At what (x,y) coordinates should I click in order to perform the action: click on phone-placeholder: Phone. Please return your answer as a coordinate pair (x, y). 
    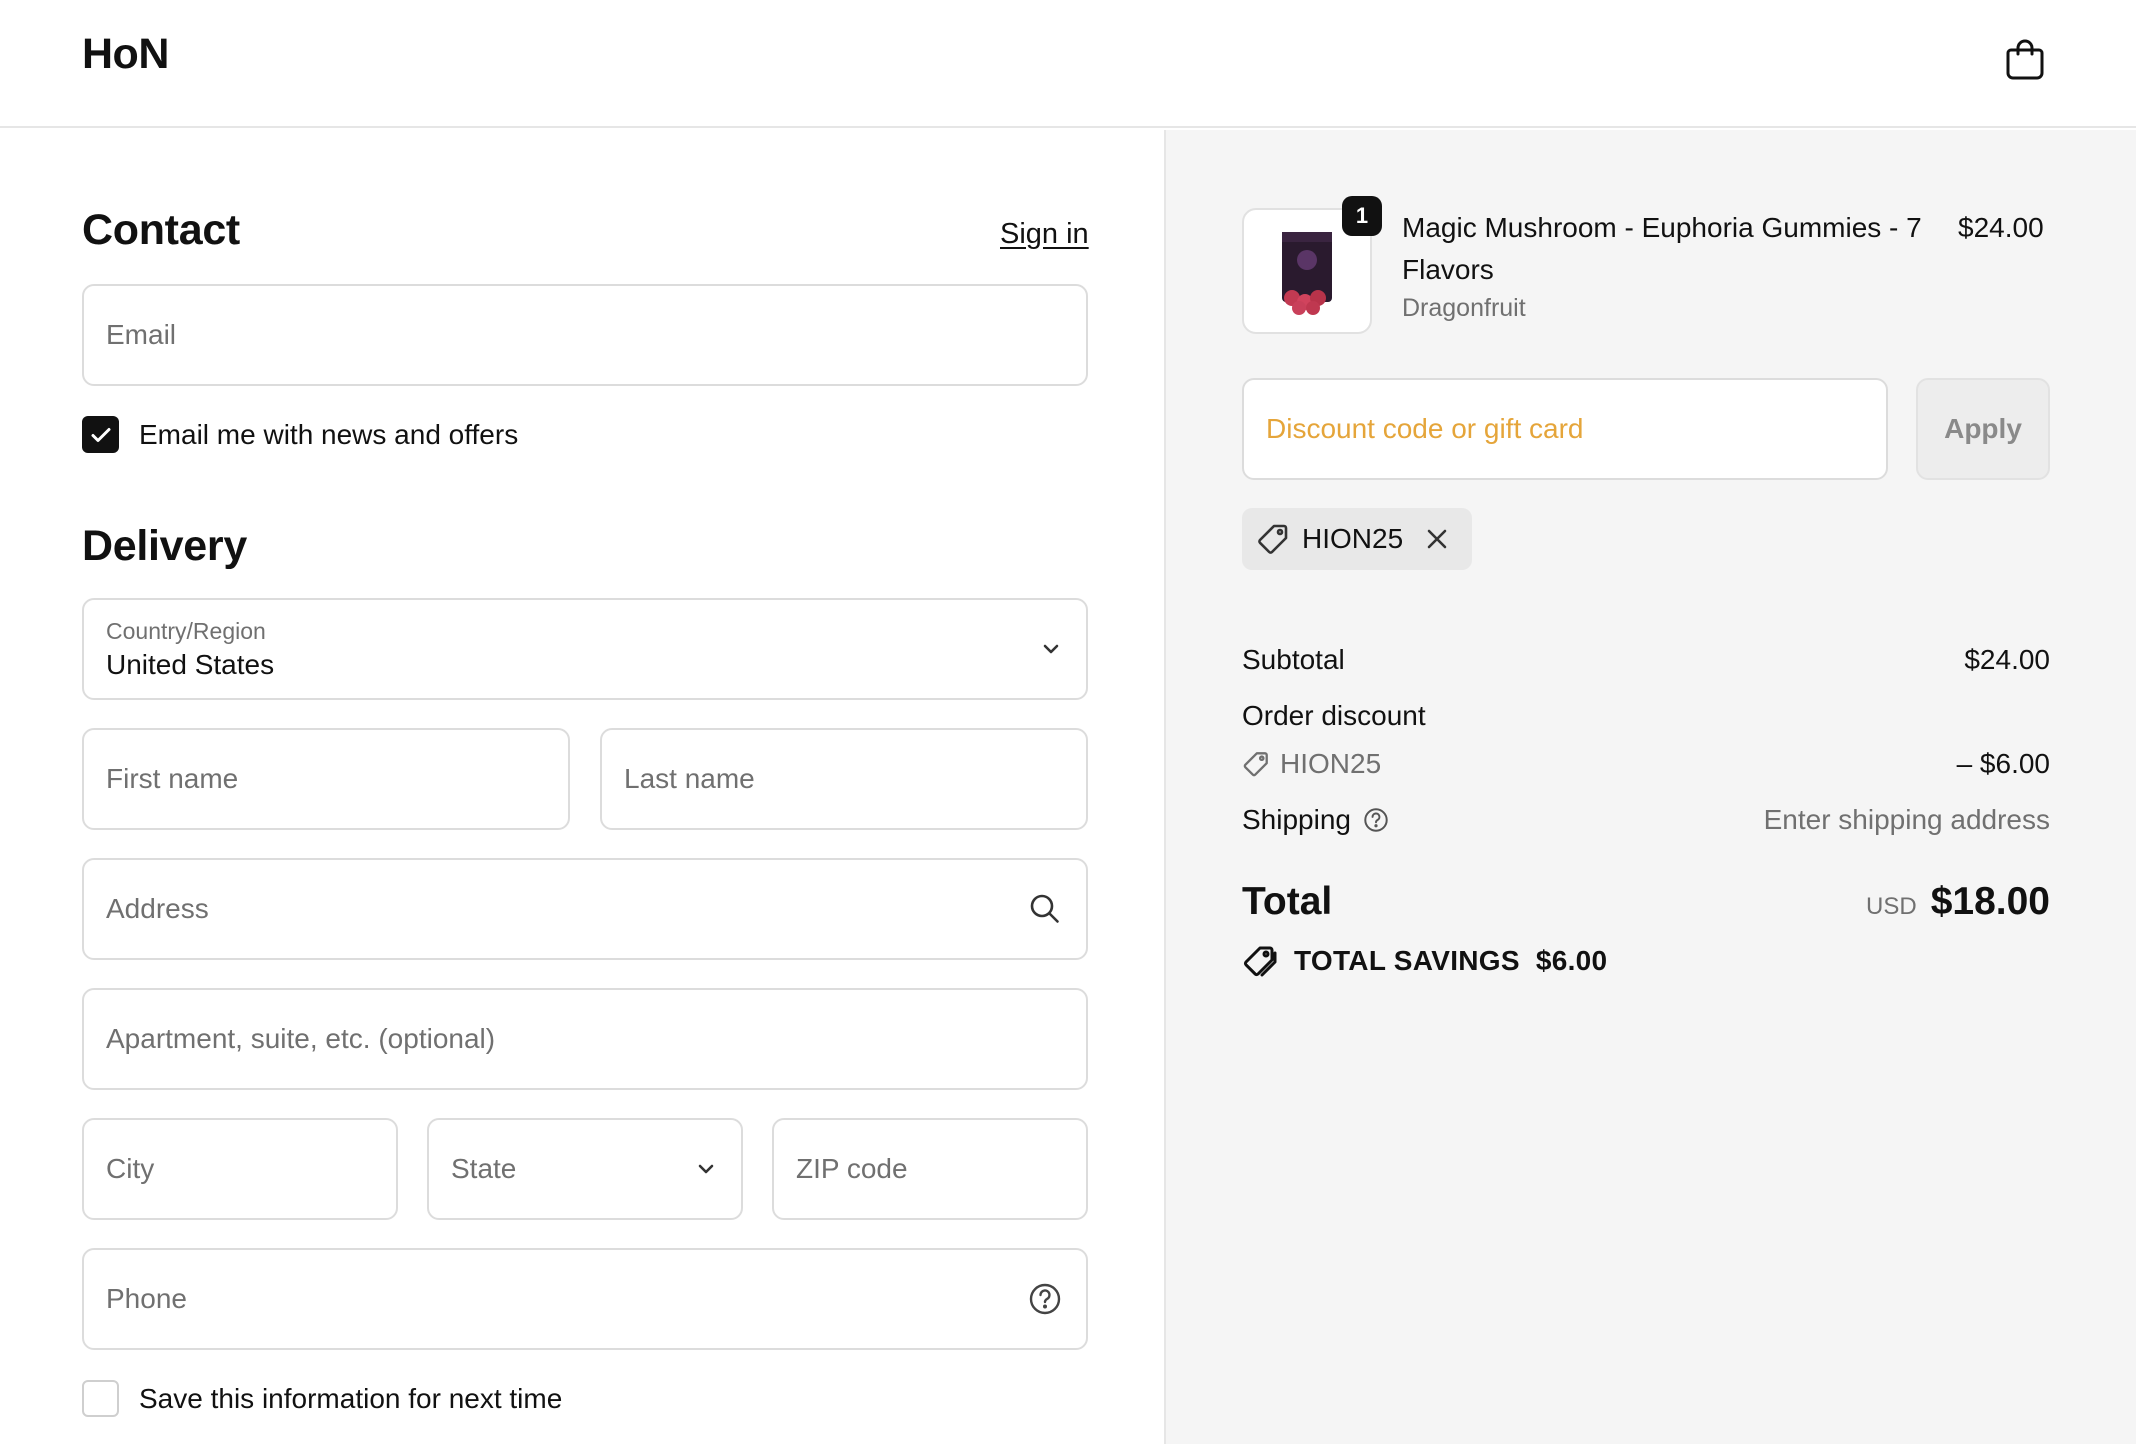
    Looking at the image, I should click on (146, 1298).